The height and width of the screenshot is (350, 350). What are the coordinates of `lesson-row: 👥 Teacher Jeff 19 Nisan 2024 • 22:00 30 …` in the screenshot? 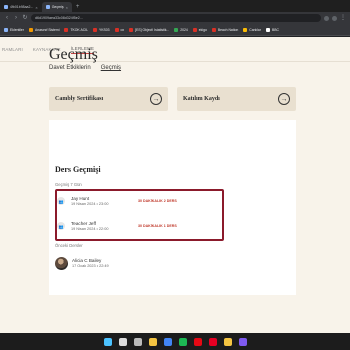 It's located at (162, 226).